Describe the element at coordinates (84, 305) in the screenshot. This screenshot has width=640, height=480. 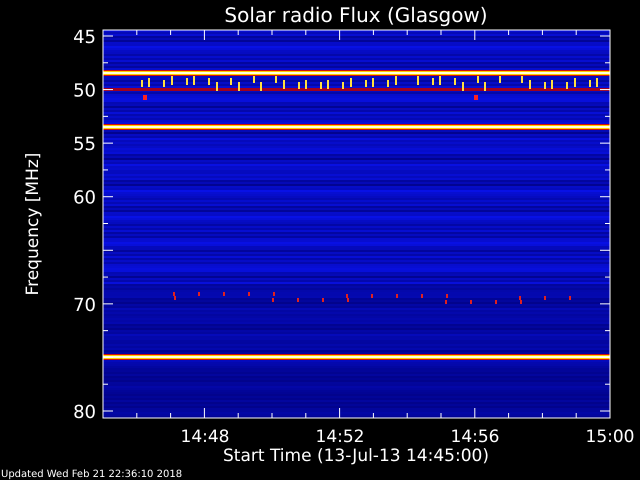
I see `axis-tick-label: 70` at that location.